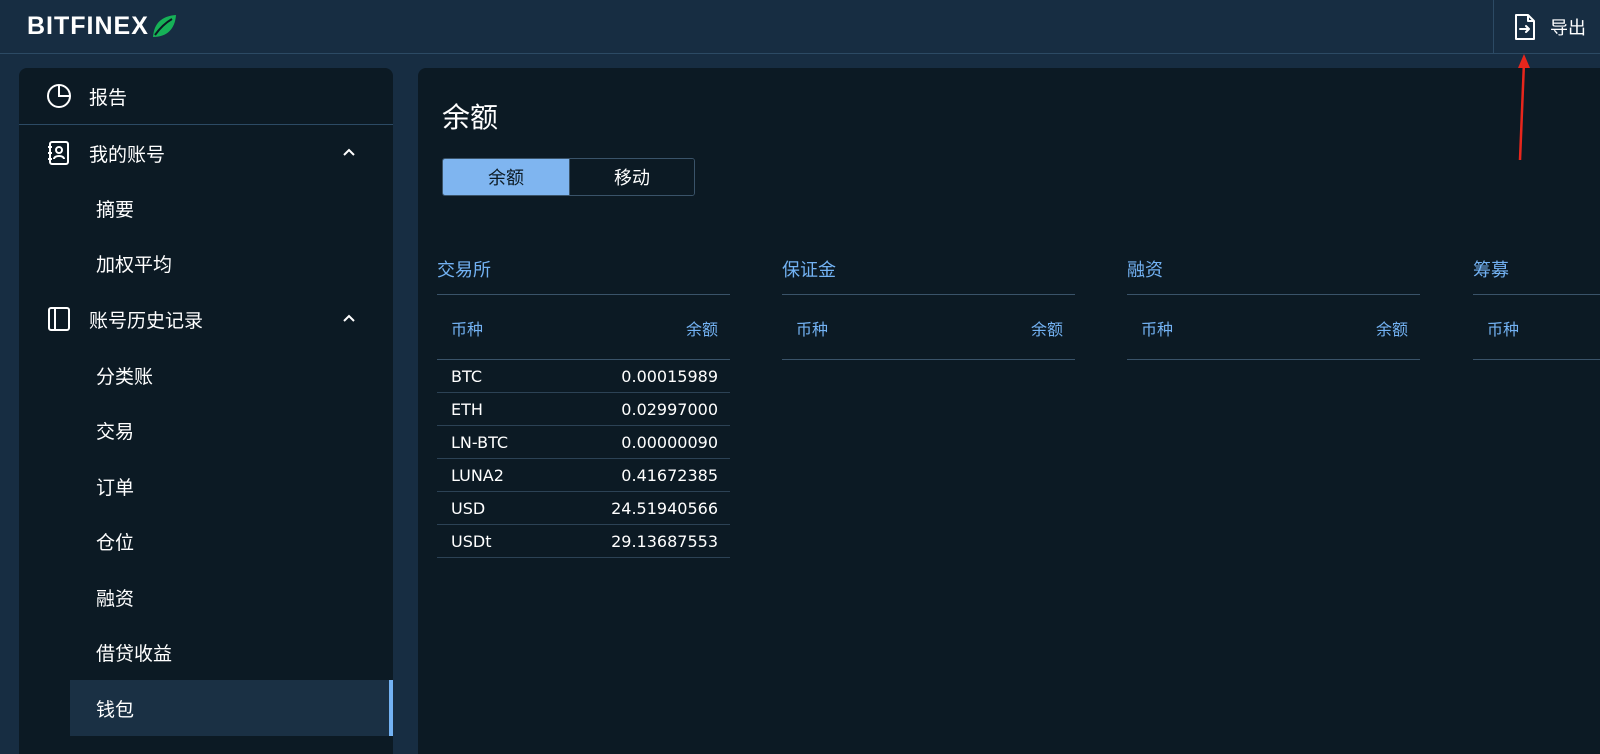 Image resolution: width=1600 pixels, height=754 pixels. I want to click on sidebar-item-positions: 仓位, so click(206, 541).